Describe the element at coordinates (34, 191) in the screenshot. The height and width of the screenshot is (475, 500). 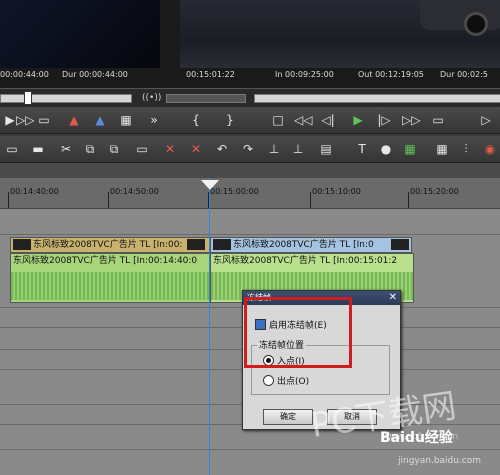
I see `ruler-label: 00:14:40:00` at that location.